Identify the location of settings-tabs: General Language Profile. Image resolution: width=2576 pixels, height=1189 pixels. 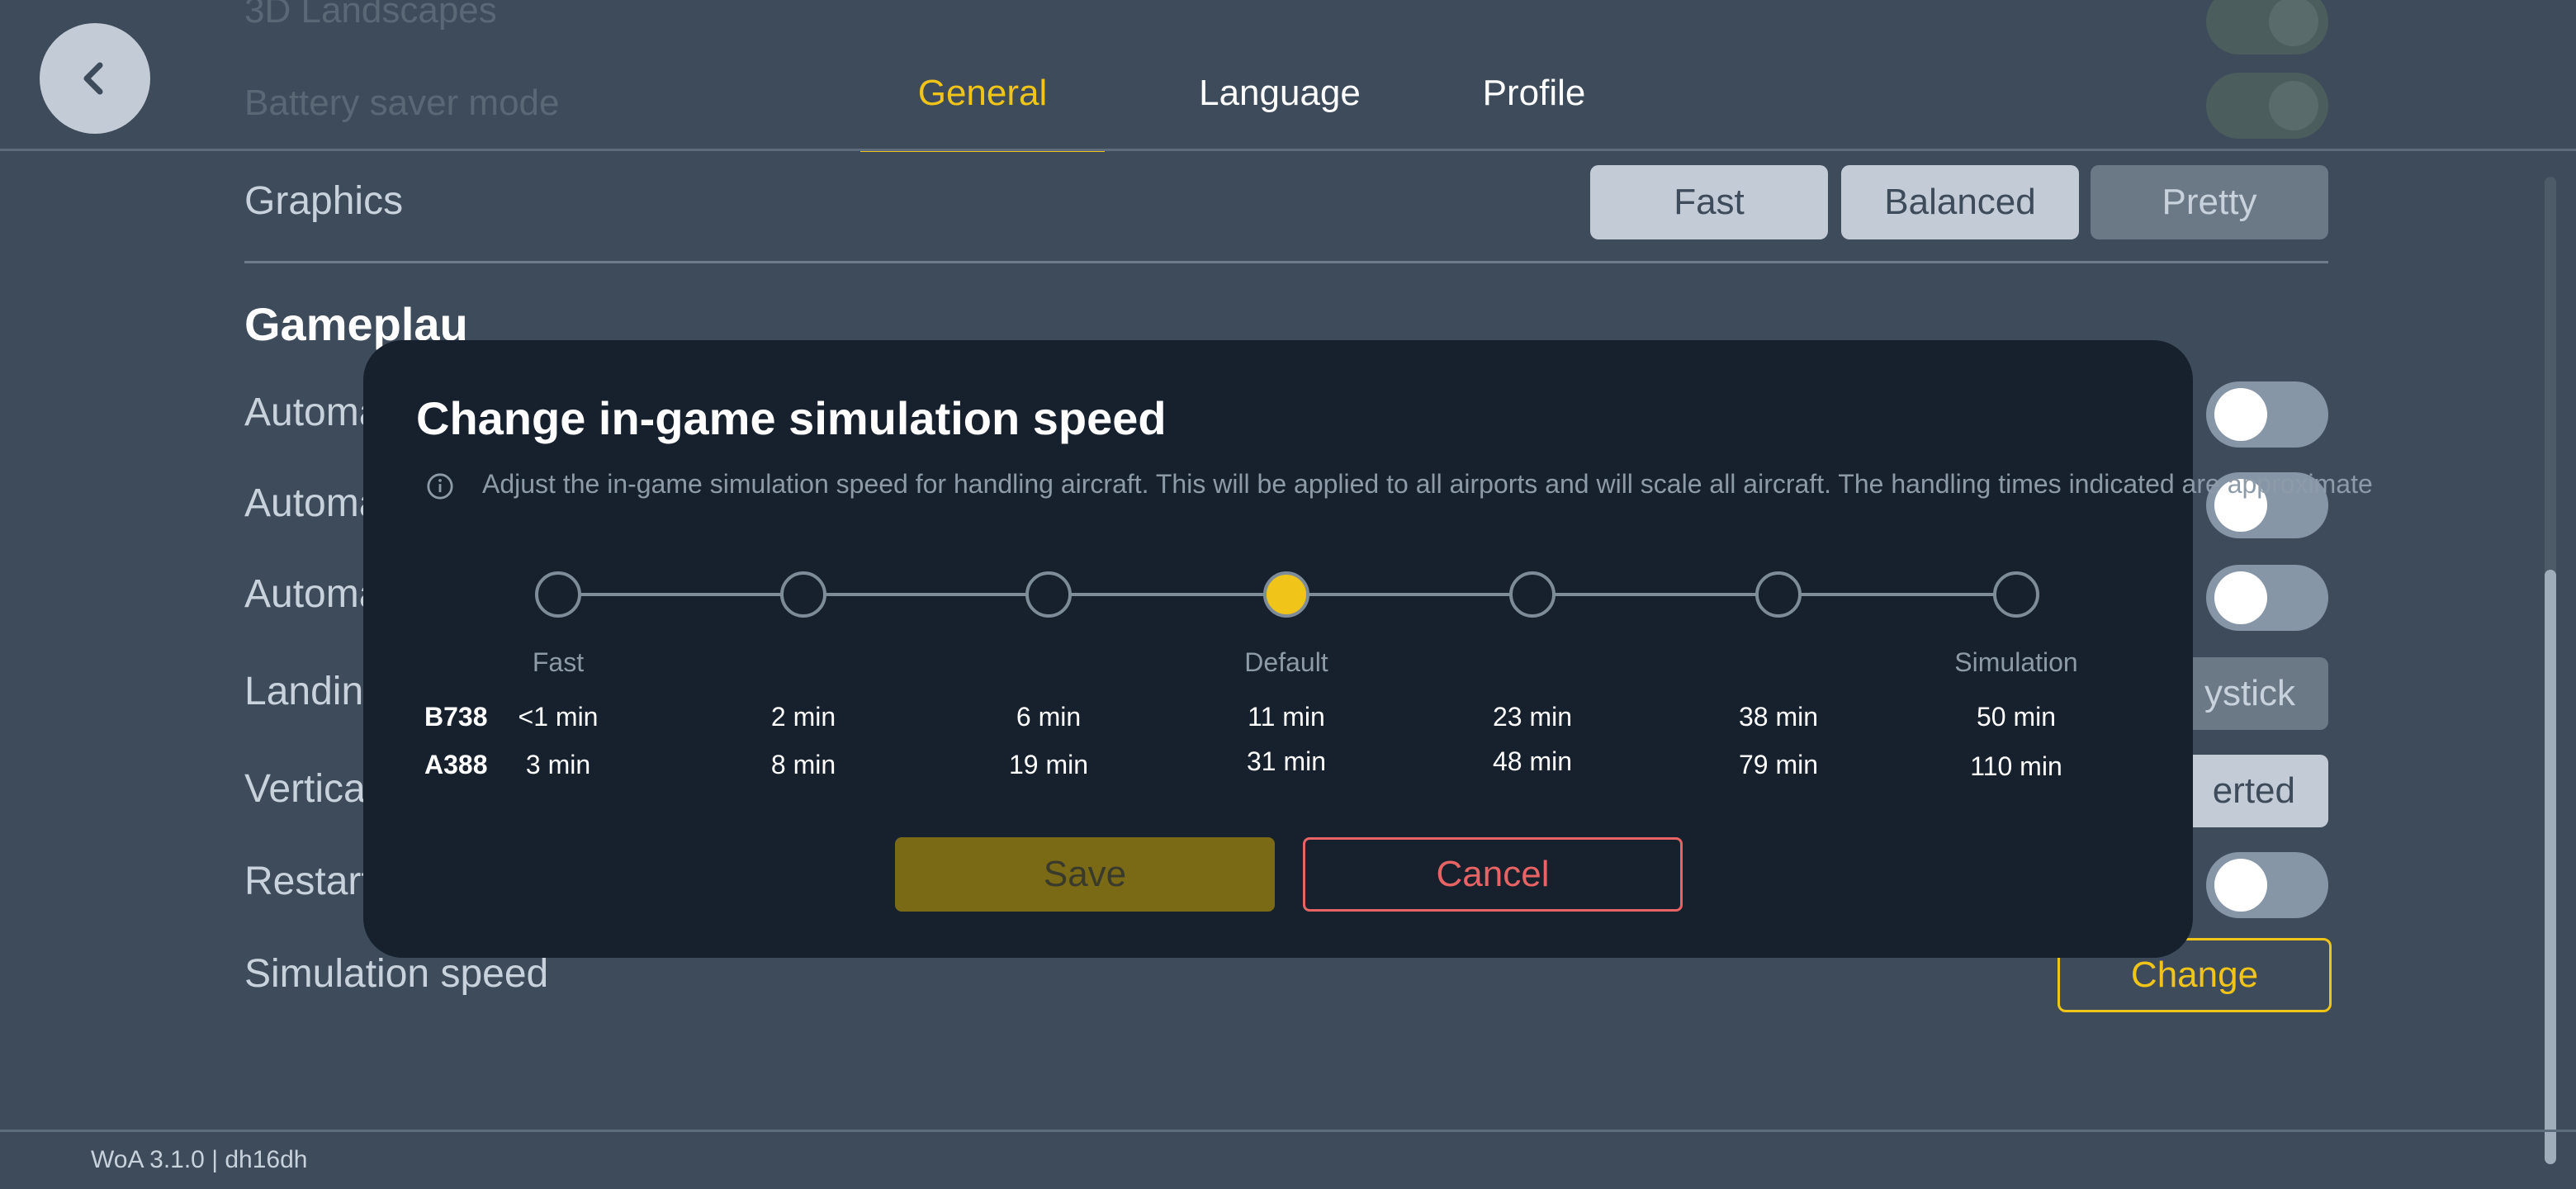
(1250, 112).